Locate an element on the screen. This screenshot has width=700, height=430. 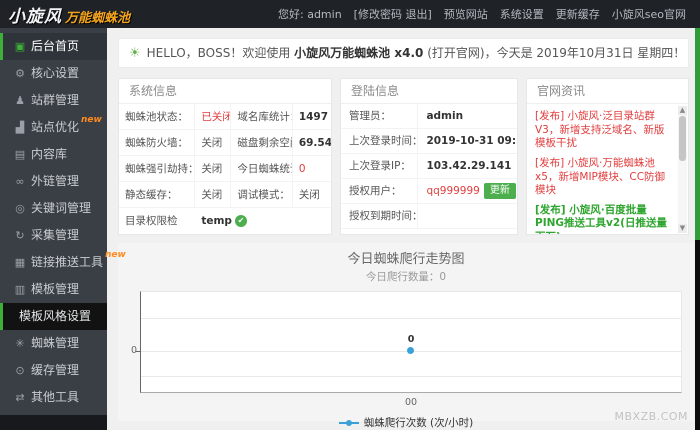
document-icon: ▤ is located at coordinates (20, 154).